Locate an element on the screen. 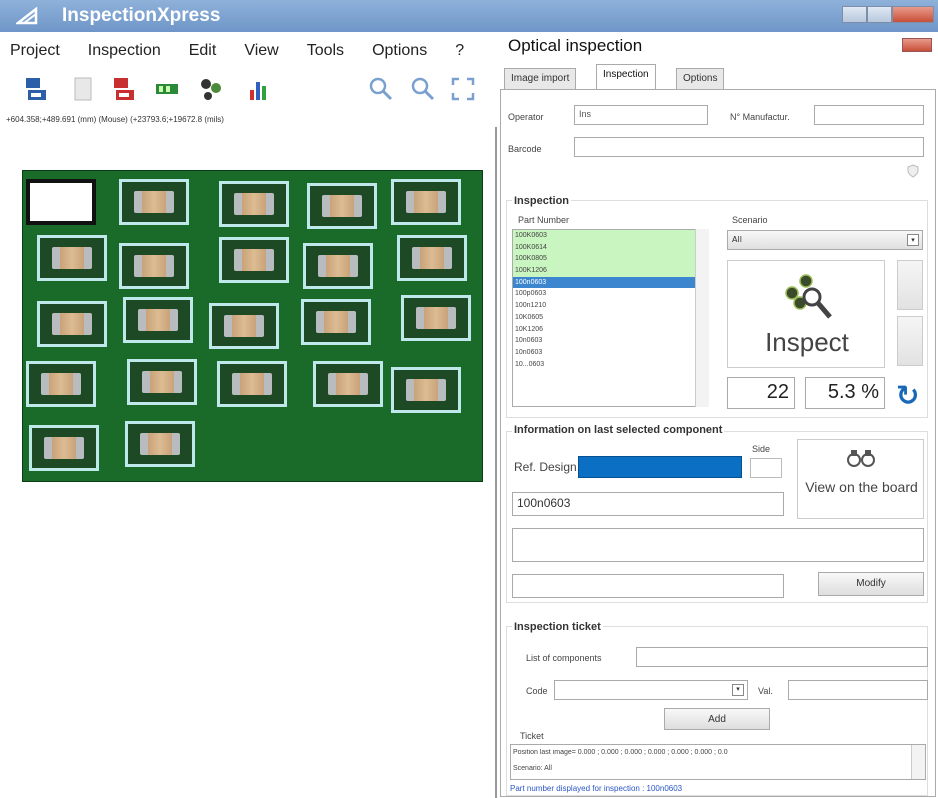 The image size is (938, 798). part-number-item: 100n0603 is located at coordinates (610, 282).